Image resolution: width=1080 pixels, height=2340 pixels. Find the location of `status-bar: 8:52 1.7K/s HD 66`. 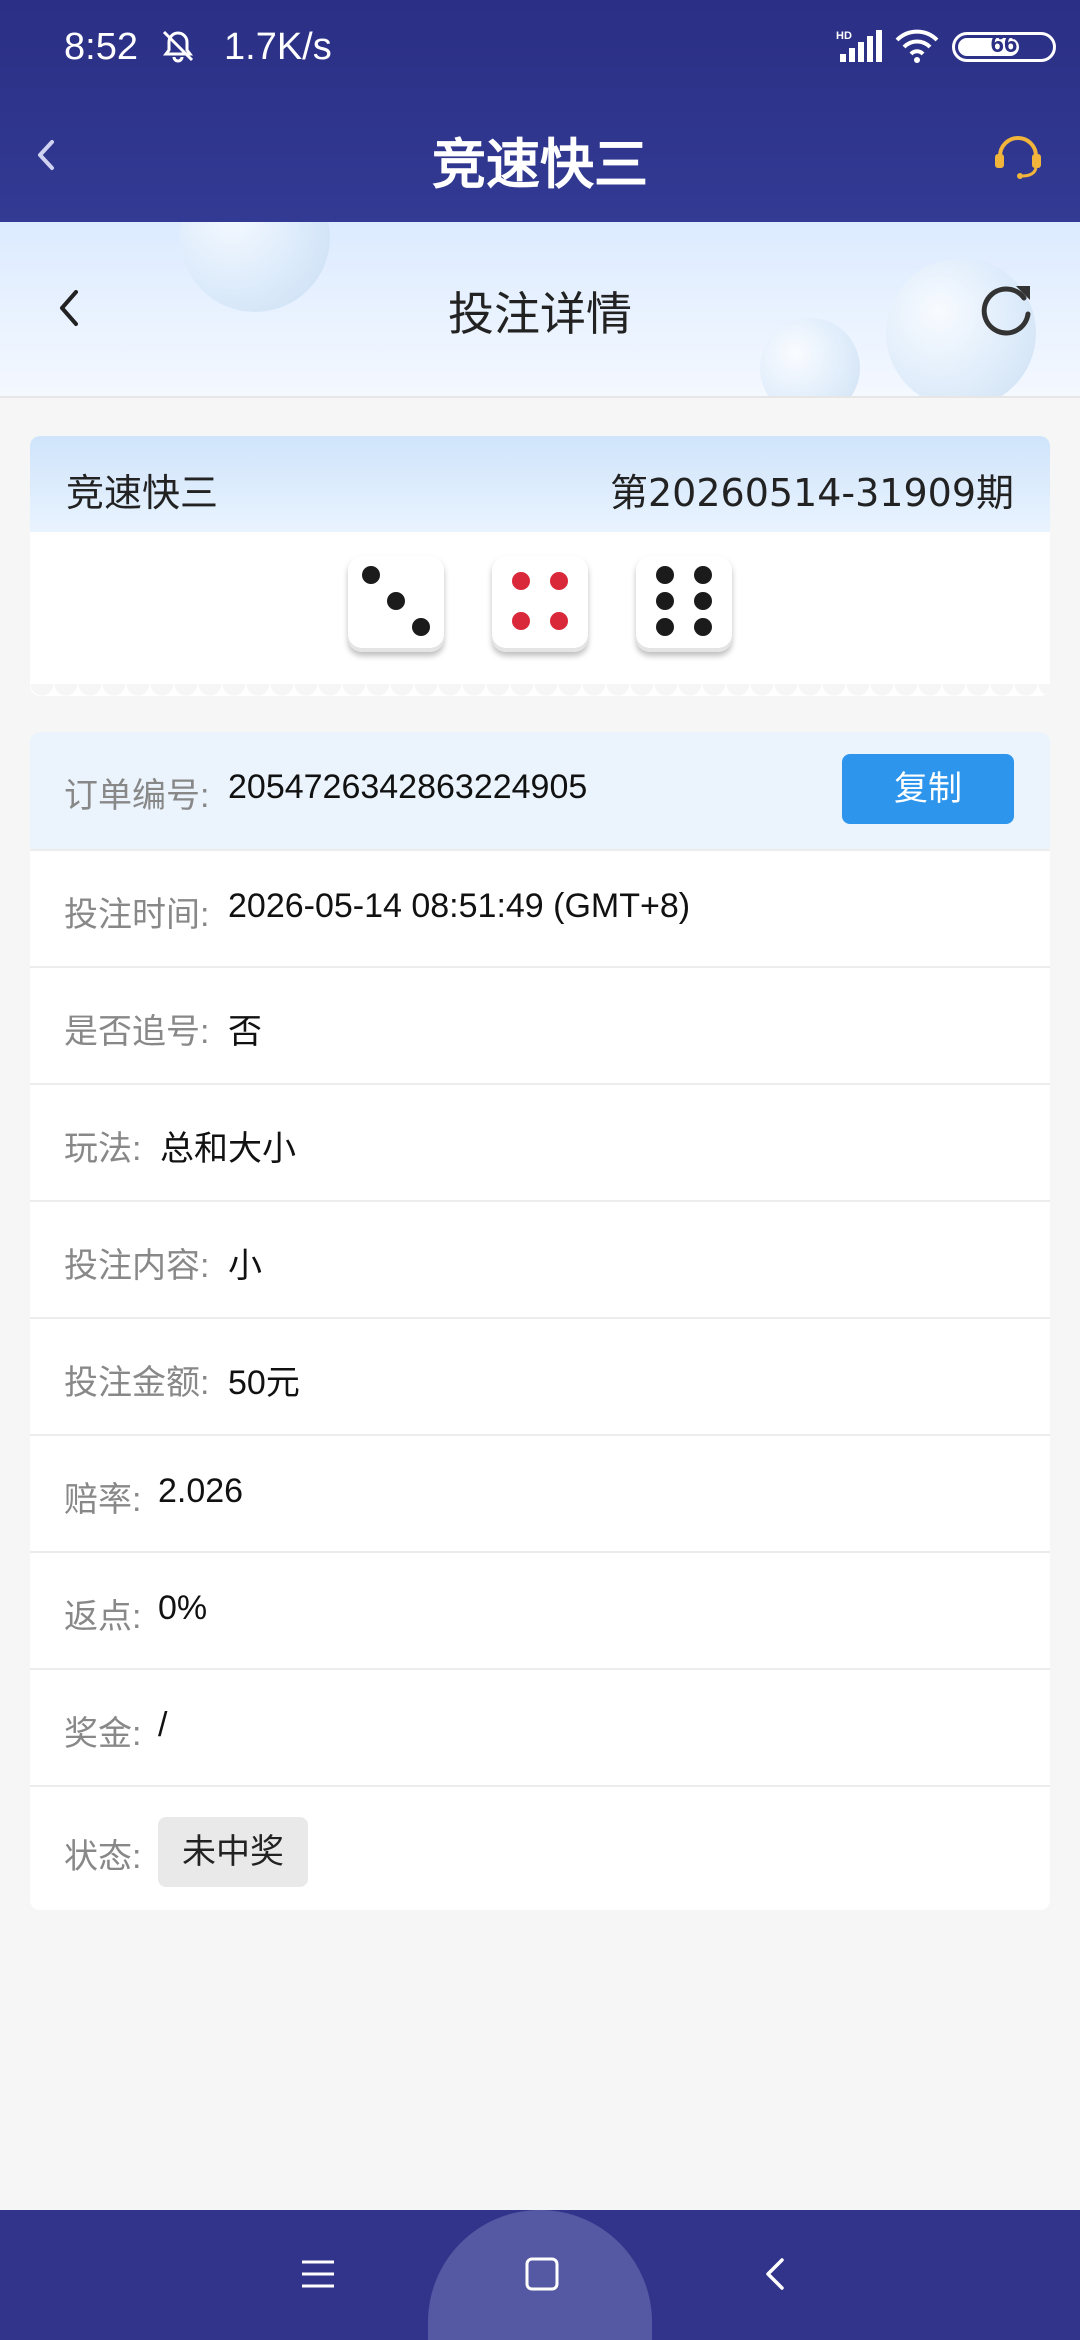

status-bar: 8:52 1.7K/s HD 66 is located at coordinates (540, 48).